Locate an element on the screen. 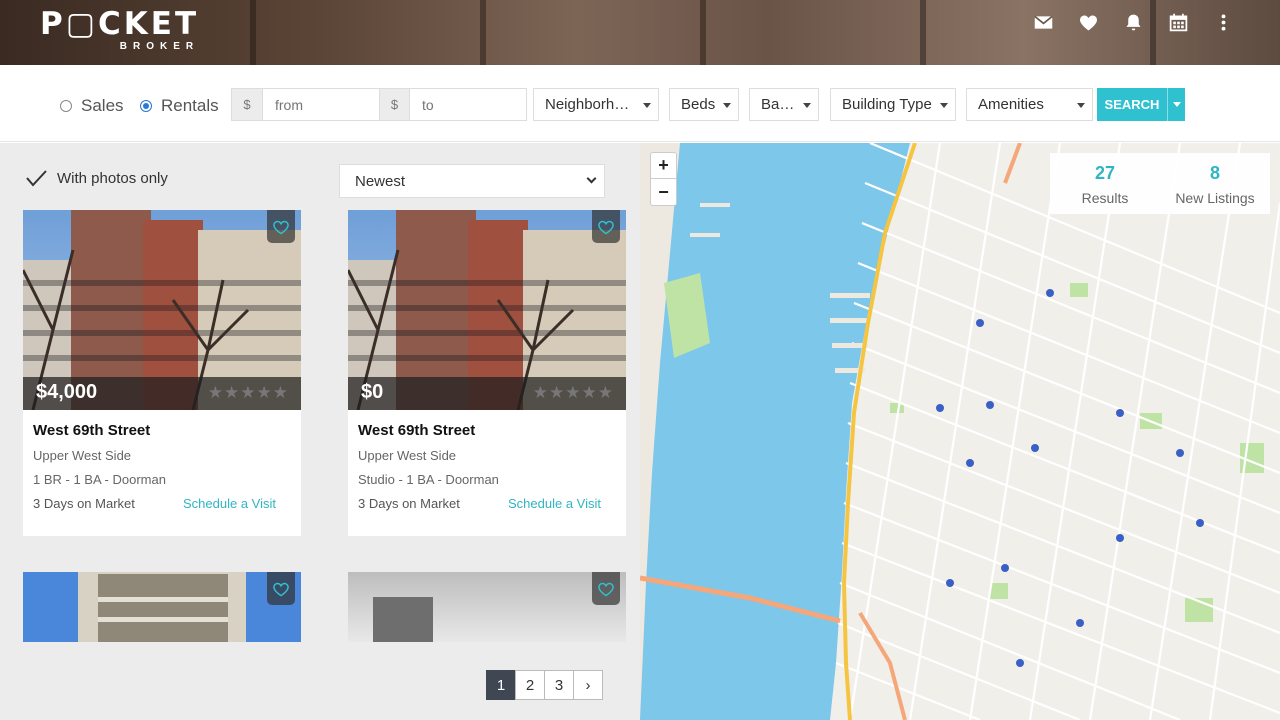  price-to-group: $ is located at coordinates (453, 104).